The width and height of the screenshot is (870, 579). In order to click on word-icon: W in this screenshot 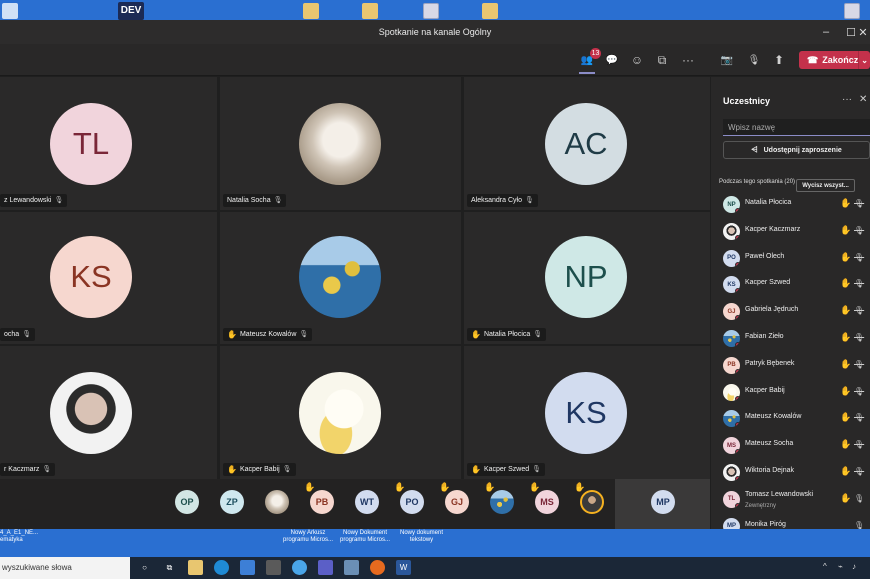, I will do `click(403, 567)`.